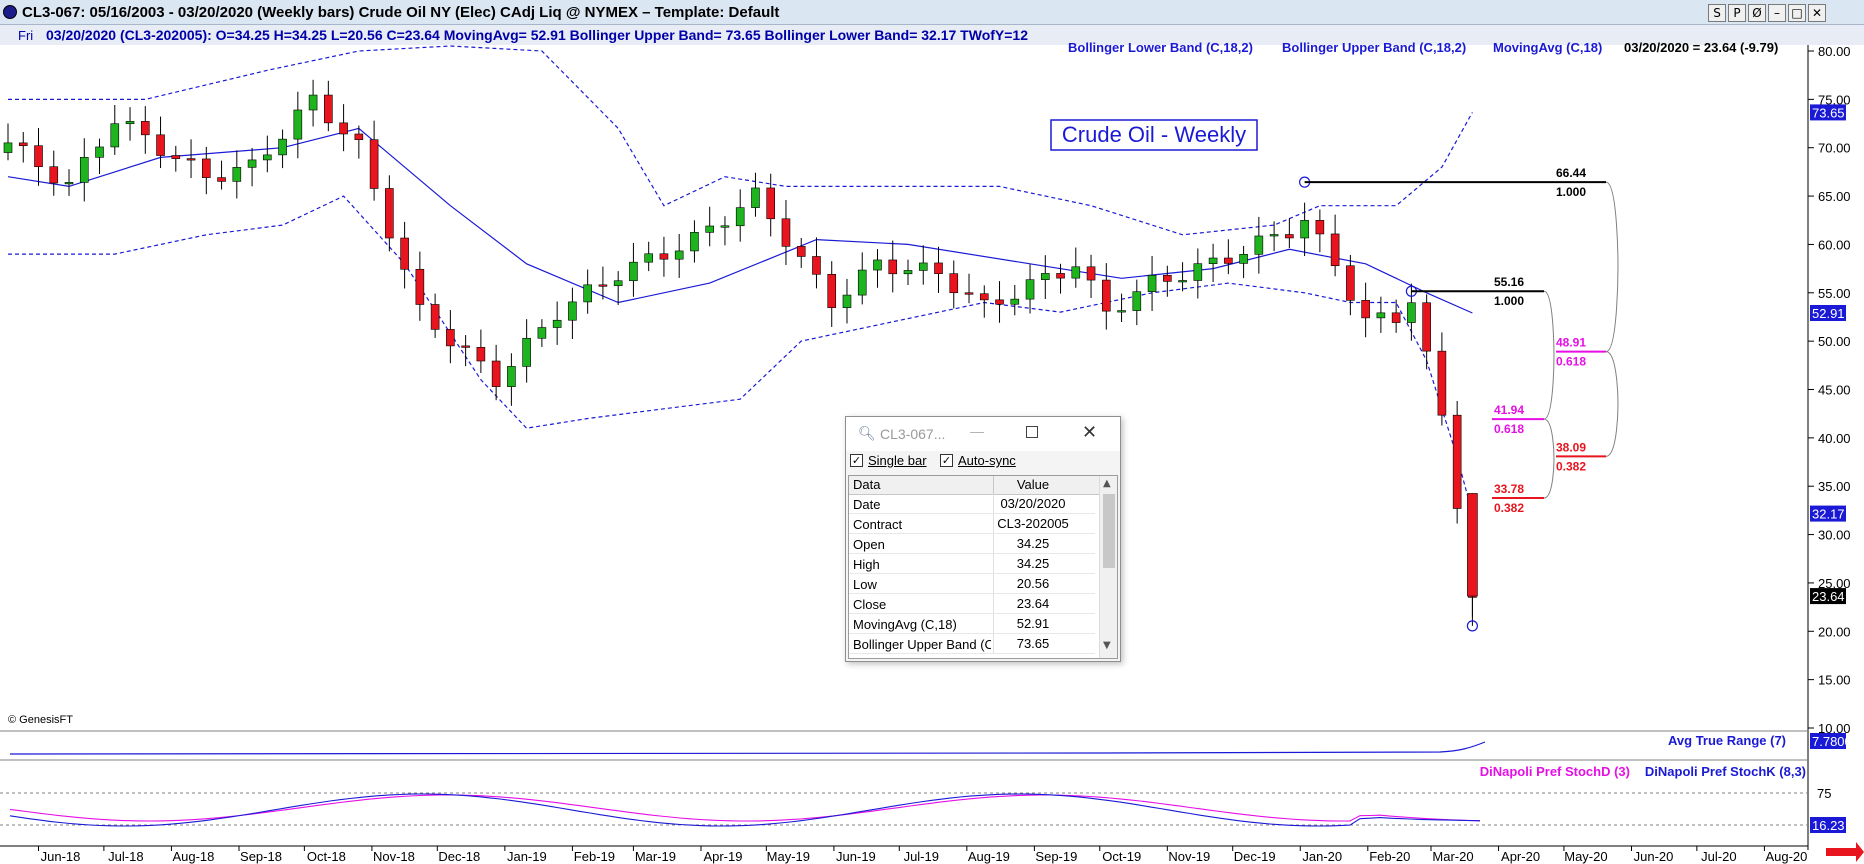 The image size is (1864, 864). I want to click on scroll-up-icon: ▲, so click(1107, 483).